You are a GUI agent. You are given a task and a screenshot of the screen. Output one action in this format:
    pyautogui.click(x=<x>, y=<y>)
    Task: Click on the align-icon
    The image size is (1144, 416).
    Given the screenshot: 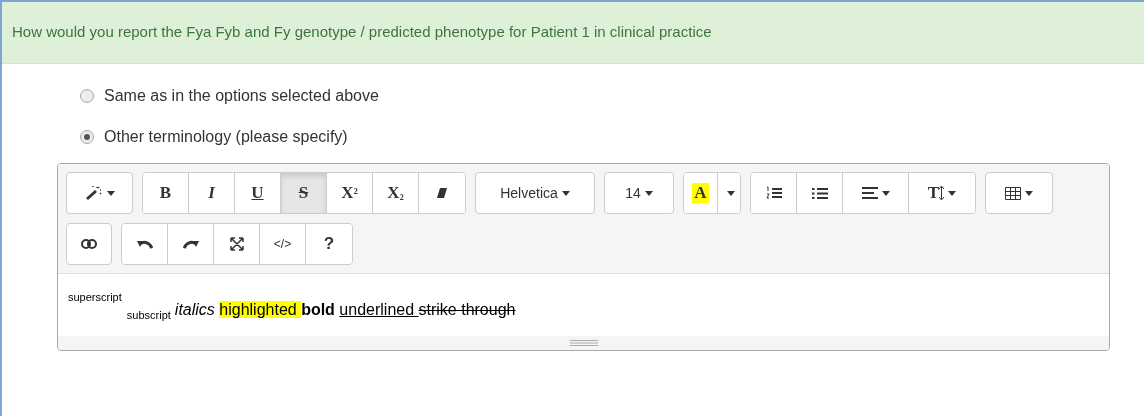 What is the action you would take?
    pyautogui.click(x=869, y=193)
    